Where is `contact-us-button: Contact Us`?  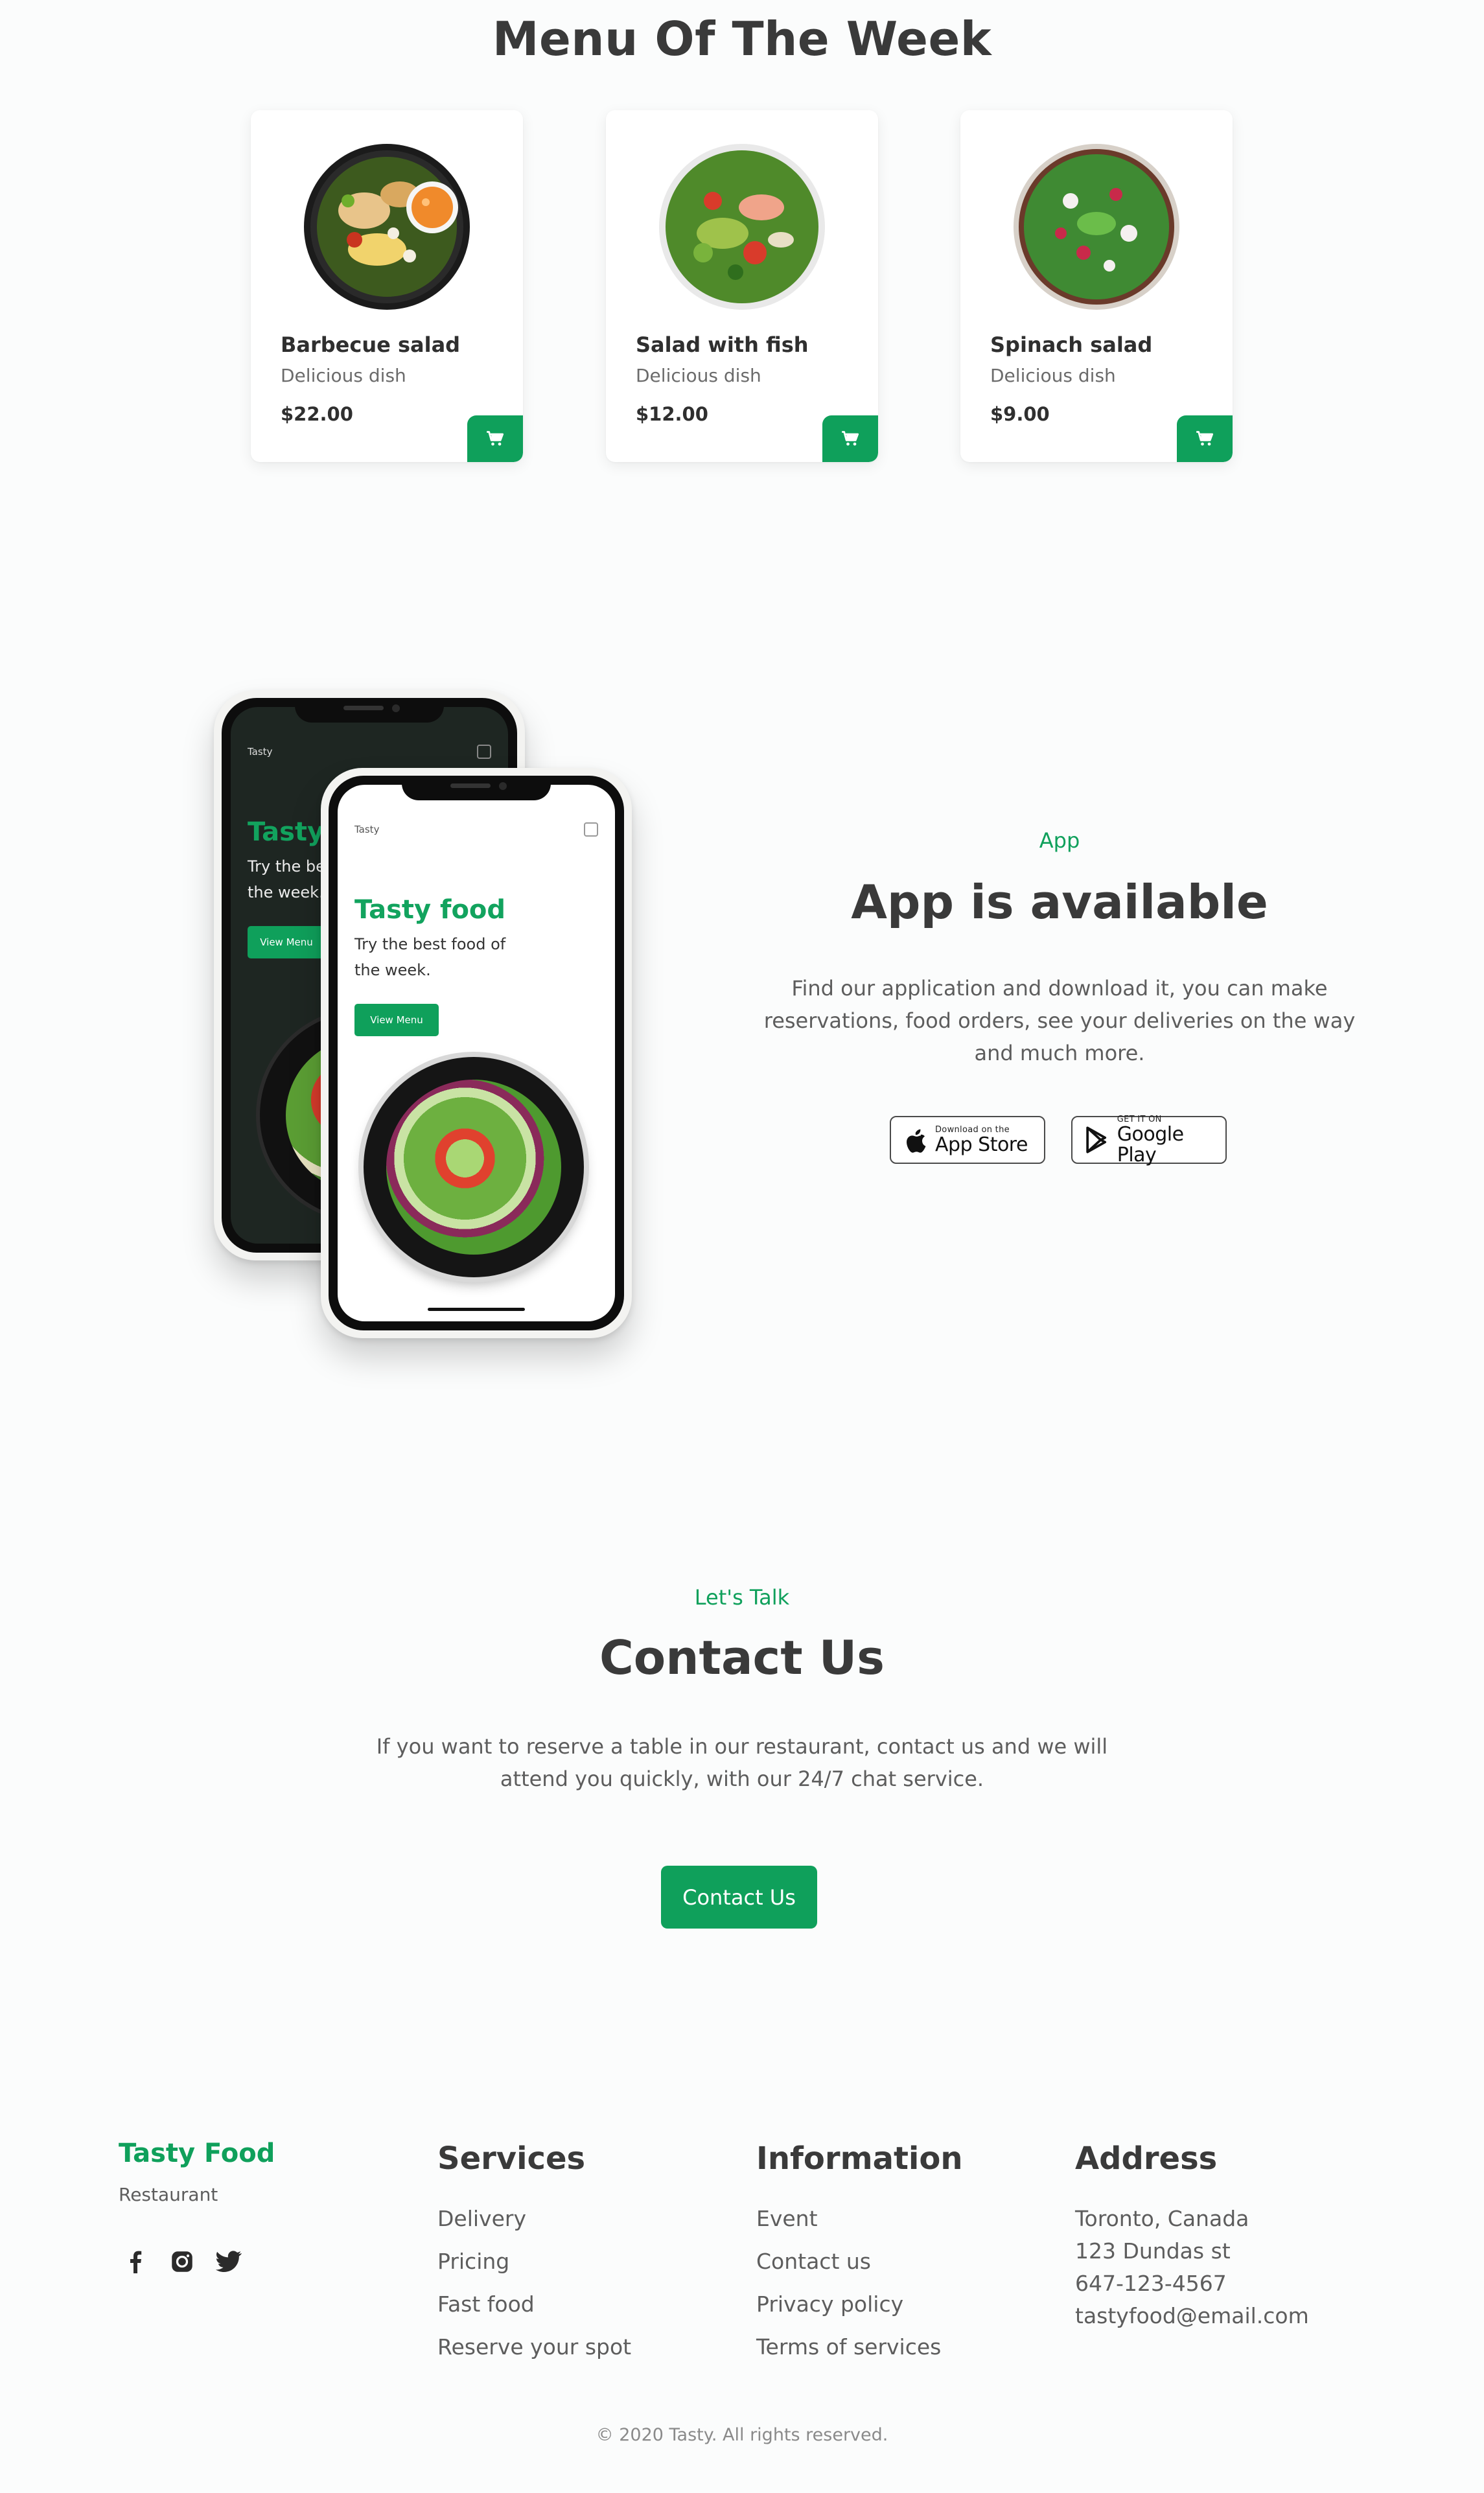 contact-us-button: Contact Us is located at coordinates (739, 1897).